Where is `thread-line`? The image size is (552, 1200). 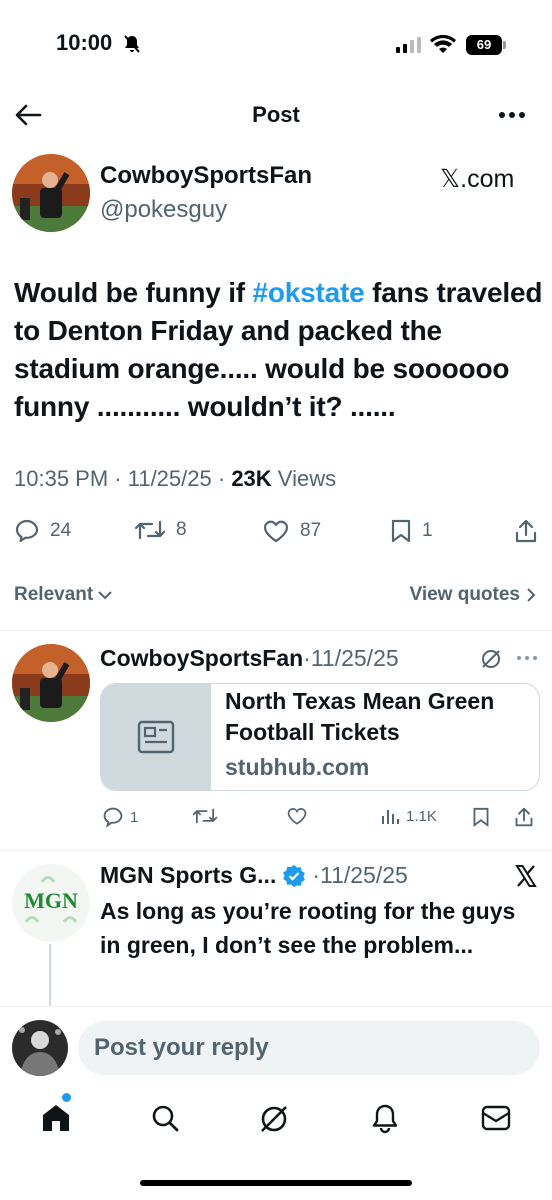
thread-line is located at coordinates (50, 979).